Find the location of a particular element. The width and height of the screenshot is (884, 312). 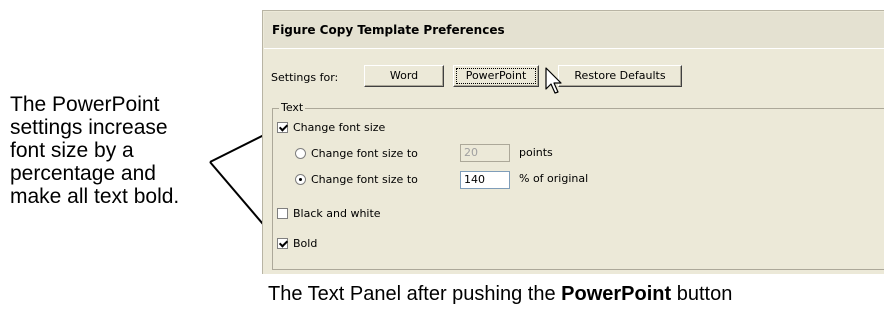

caption-prefix: The Text Panel after pushing the is located at coordinates (415, 294).